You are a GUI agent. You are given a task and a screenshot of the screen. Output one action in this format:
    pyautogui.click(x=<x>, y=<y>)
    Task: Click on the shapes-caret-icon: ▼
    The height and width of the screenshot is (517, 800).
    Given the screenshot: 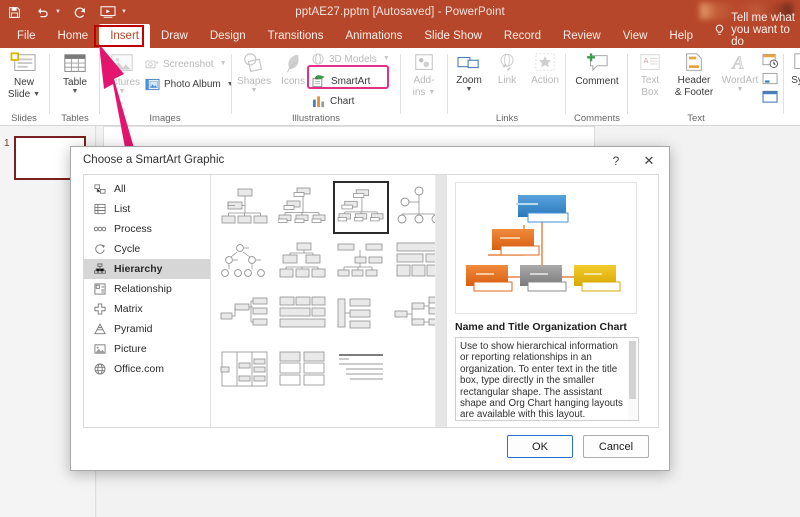 What is the action you would take?
    pyautogui.click(x=254, y=90)
    